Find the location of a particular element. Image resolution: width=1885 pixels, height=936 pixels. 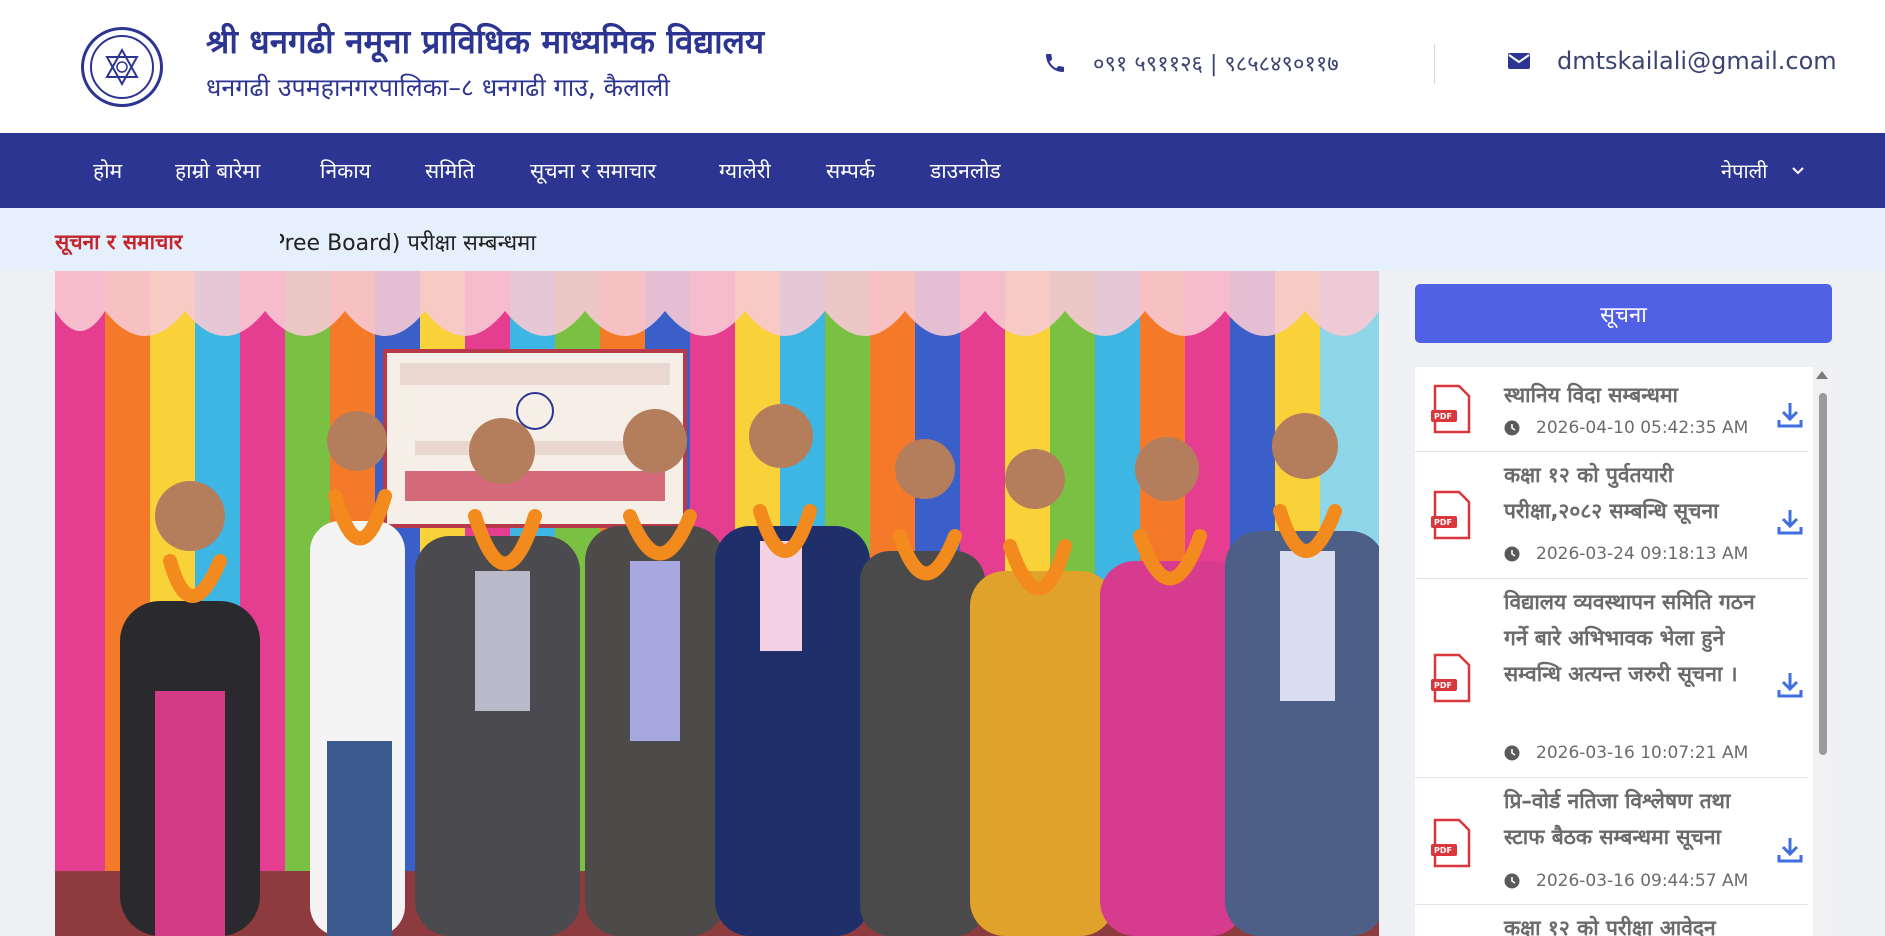

notice-date-text: 2026-04-10 05:42:35 AM is located at coordinates (1642, 428).